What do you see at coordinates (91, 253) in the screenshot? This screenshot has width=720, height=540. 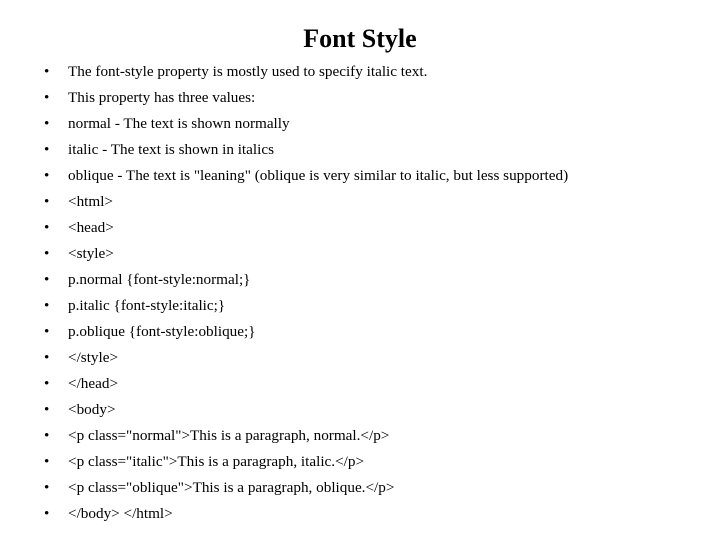 I see `list-item-label: <style>` at bounding box center [91, 253].